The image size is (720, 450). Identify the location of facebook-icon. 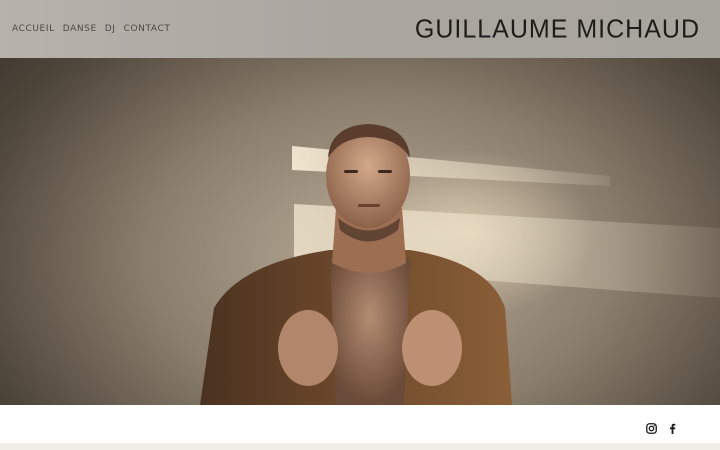
(672, 426).